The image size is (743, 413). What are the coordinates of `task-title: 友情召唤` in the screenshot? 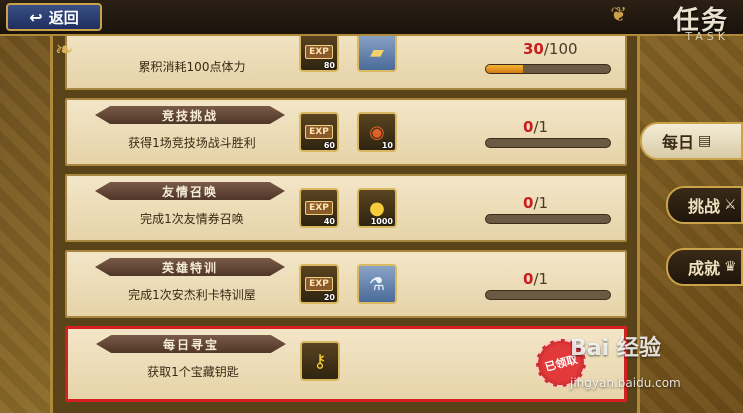 It's located at (190, 191).